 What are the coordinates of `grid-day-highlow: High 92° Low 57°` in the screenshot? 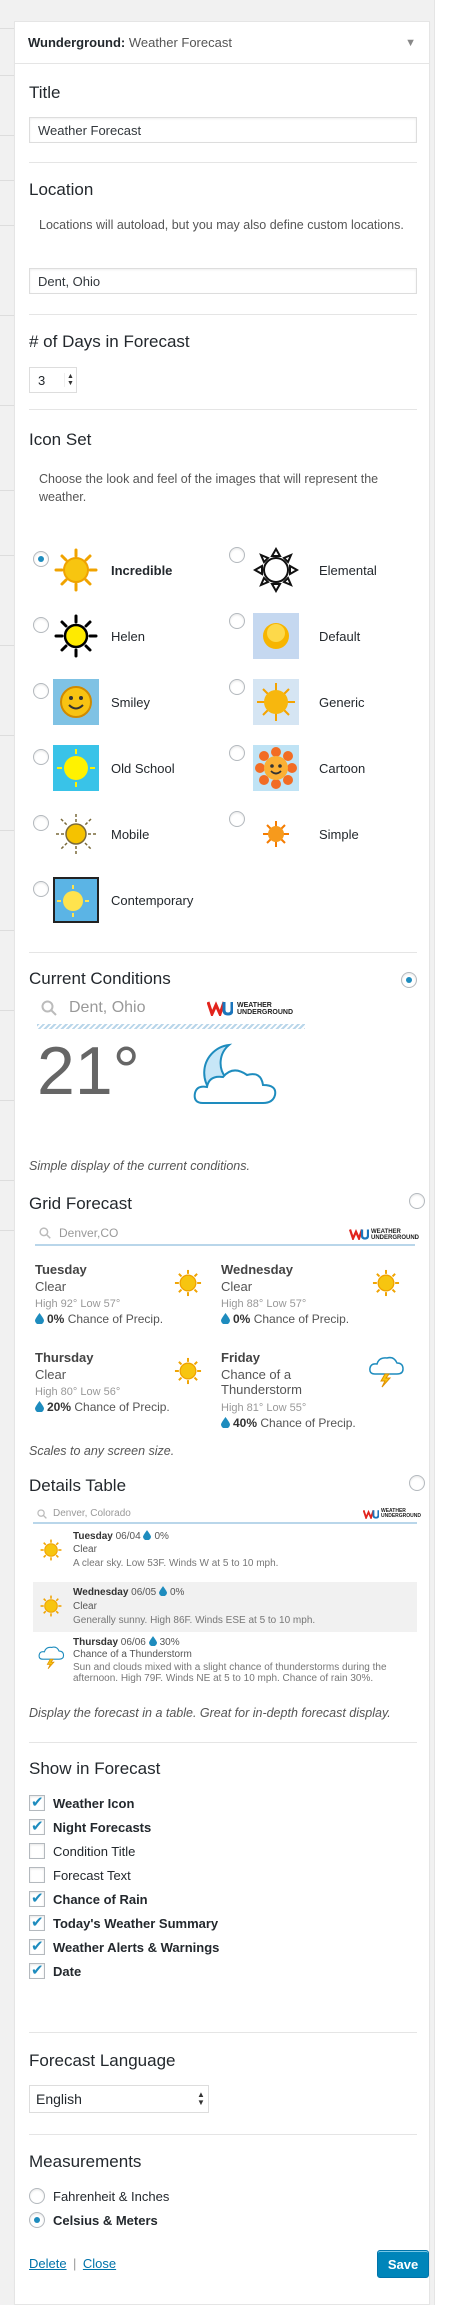 It's located at (78, 1304).